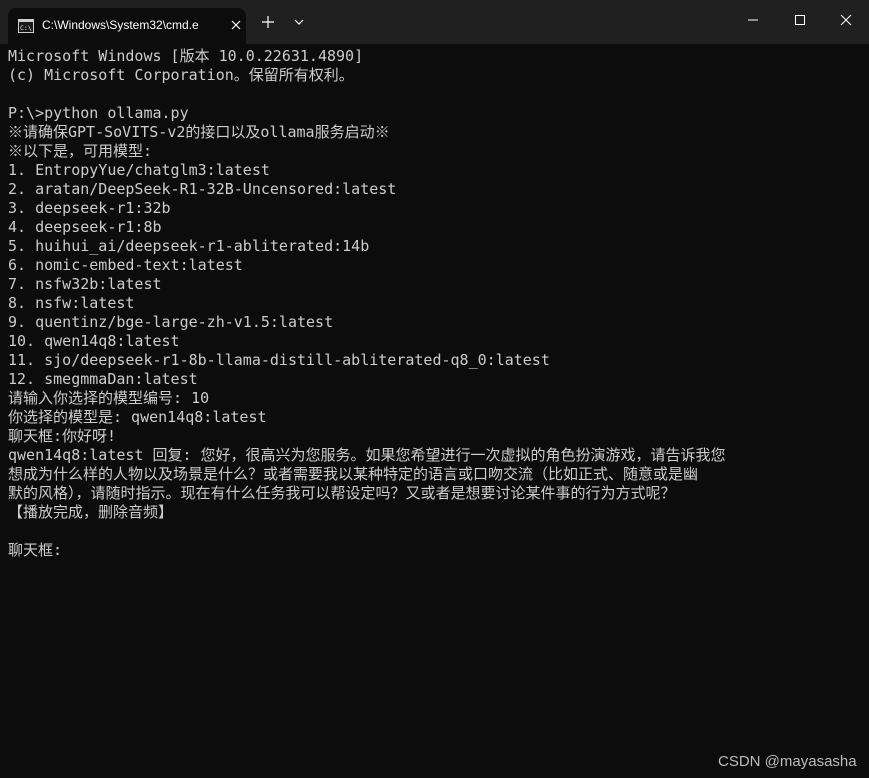  I want to click on watermark: CSDN @mayasasha, so click(787, 761).